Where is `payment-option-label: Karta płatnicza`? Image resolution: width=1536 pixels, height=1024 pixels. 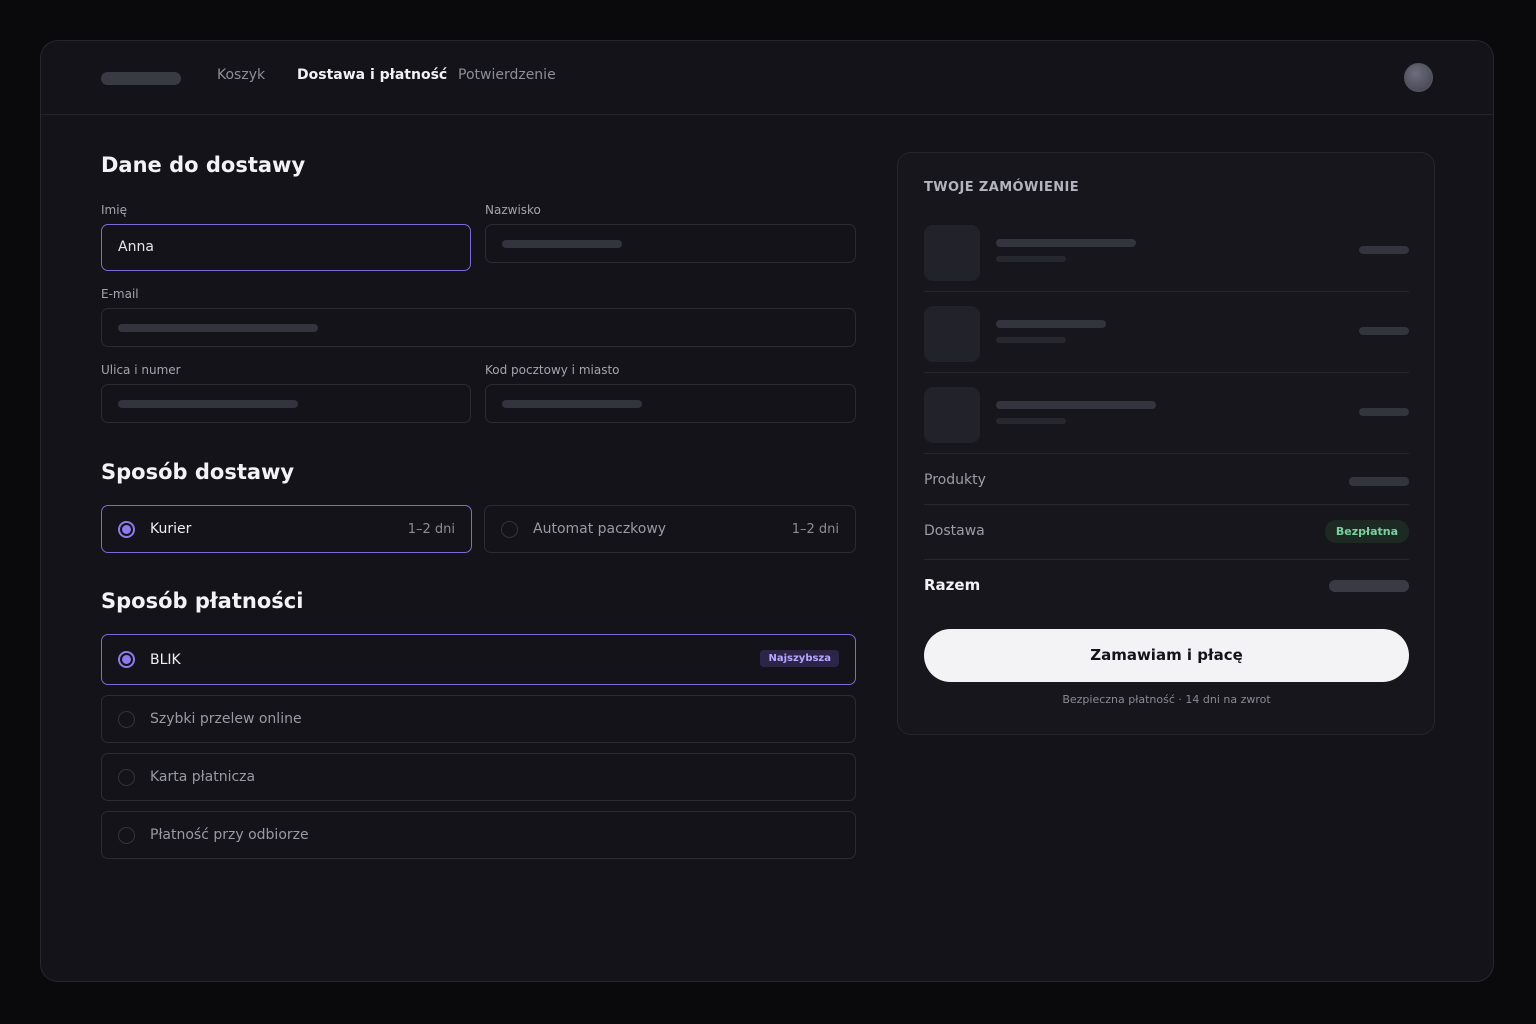
payment-option-label: Karta płatnicza is located at coordinates (203, 777).